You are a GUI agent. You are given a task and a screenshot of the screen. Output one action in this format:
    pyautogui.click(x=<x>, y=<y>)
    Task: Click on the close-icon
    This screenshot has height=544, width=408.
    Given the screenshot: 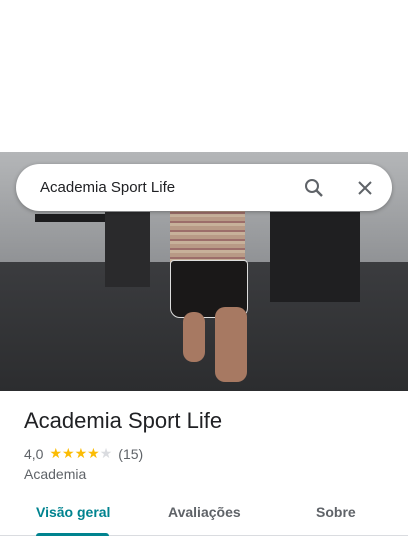 What is the action you would take?
    pyautogui.click(x=365, y=188)
    